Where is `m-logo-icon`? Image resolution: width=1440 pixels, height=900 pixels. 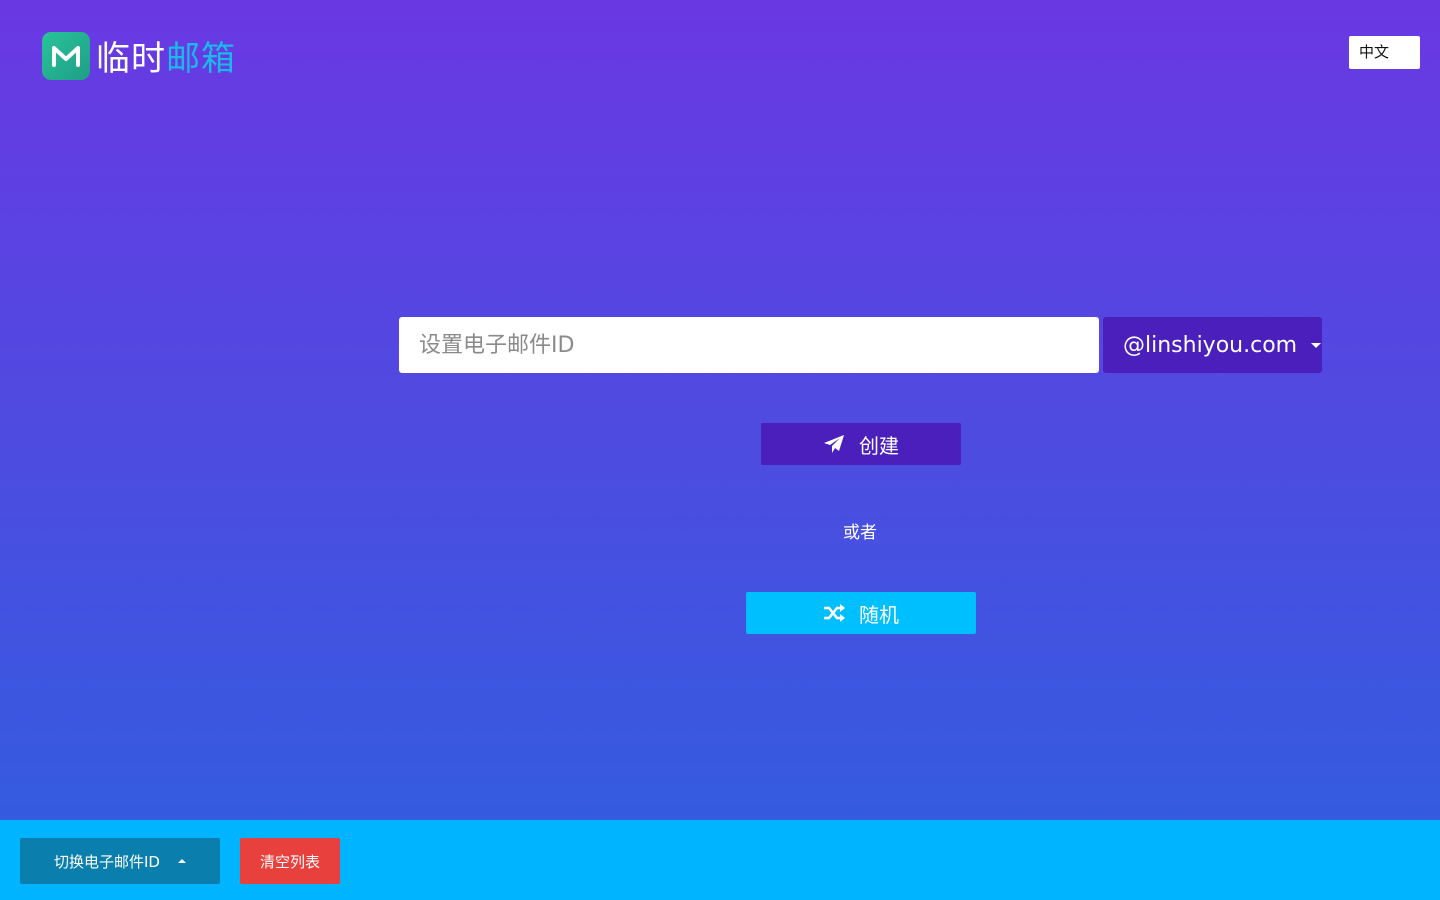
m-logo-icon is located at coordinates (66, 55).